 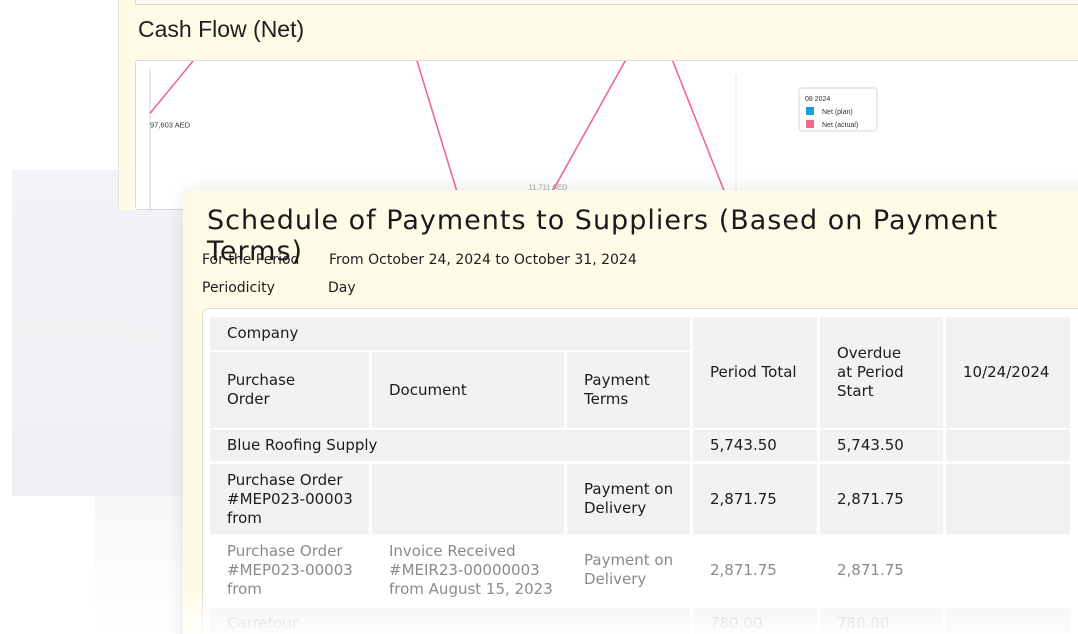 I want to click on series-line, so click(x=441, y=136).